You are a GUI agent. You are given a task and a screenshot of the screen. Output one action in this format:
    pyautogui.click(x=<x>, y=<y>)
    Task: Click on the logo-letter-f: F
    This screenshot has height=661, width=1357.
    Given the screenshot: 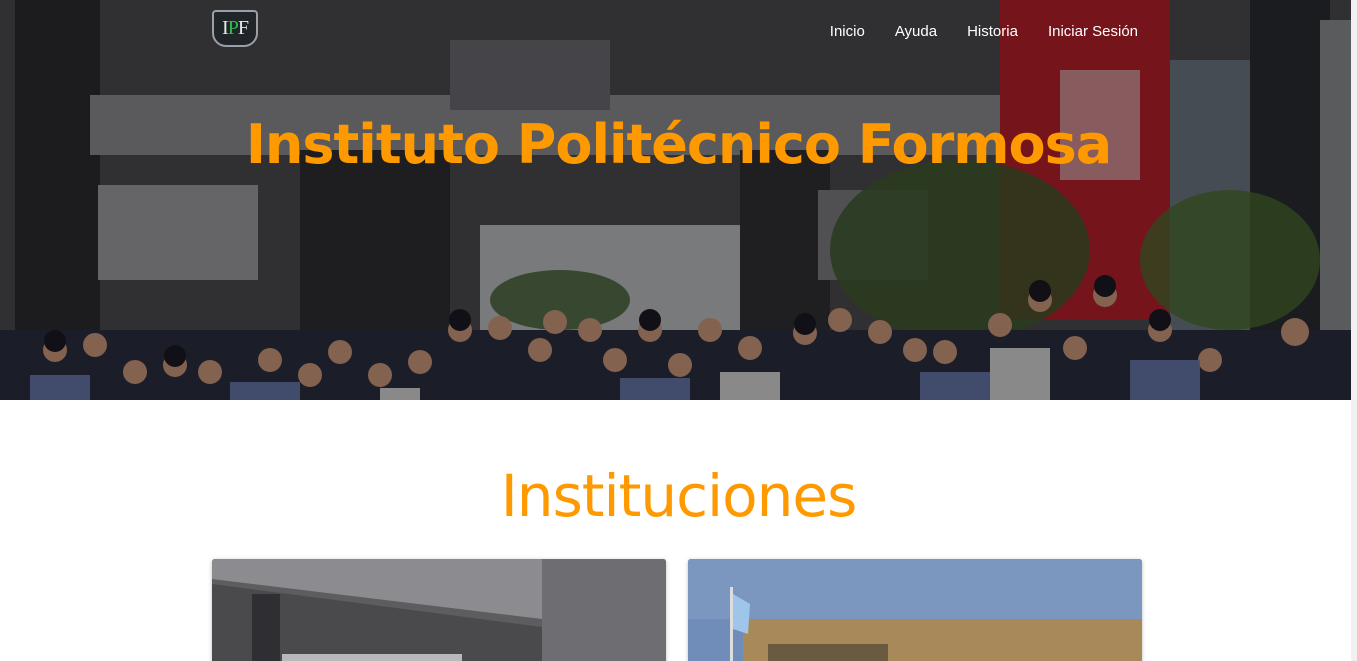 What is the action you would take?
    pyautogui.click(x=243, y=28)
    